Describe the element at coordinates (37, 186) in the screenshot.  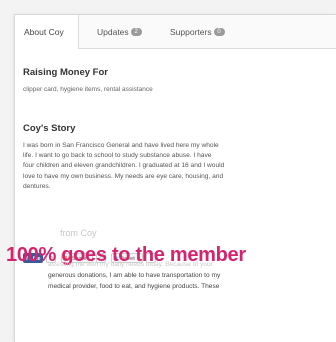
I see `story-line: dentures.` at that location.